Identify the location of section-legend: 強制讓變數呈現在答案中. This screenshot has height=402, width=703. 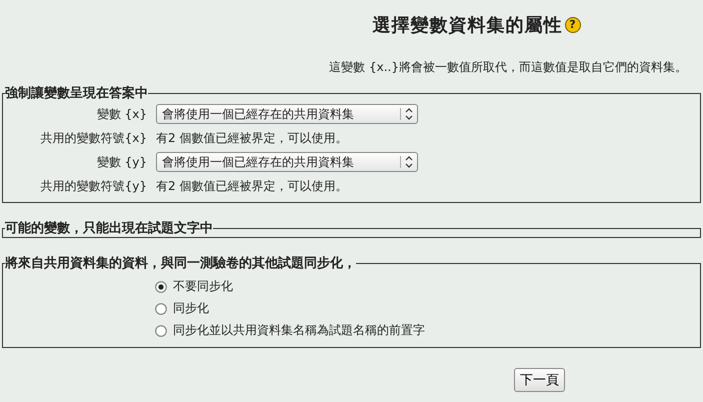
(76, 93).